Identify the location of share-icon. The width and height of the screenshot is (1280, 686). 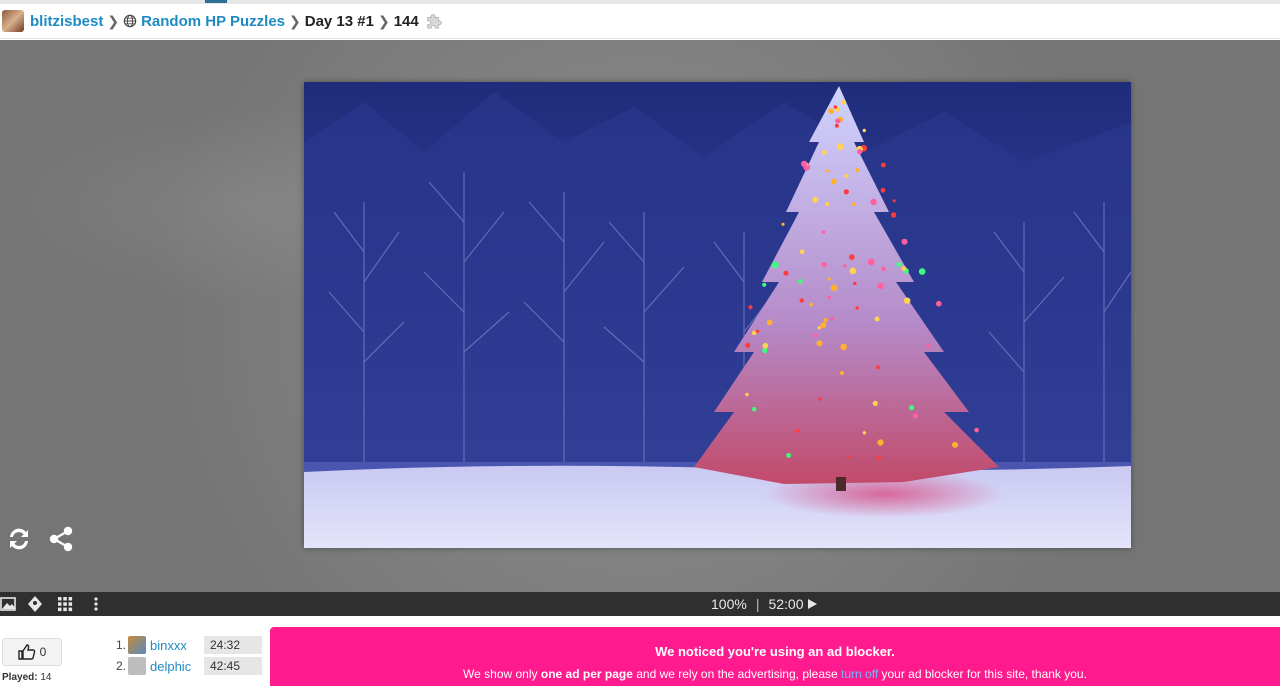
(61, 539).